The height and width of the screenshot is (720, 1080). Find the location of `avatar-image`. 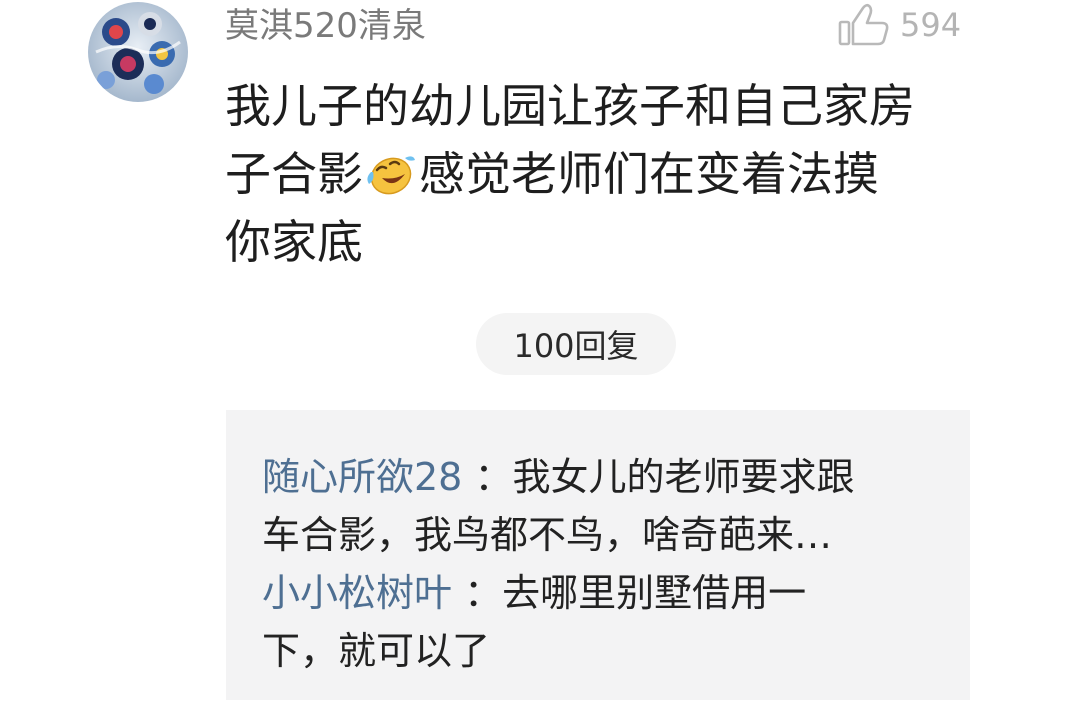

avatar-image is located at coordinates (138, 52).